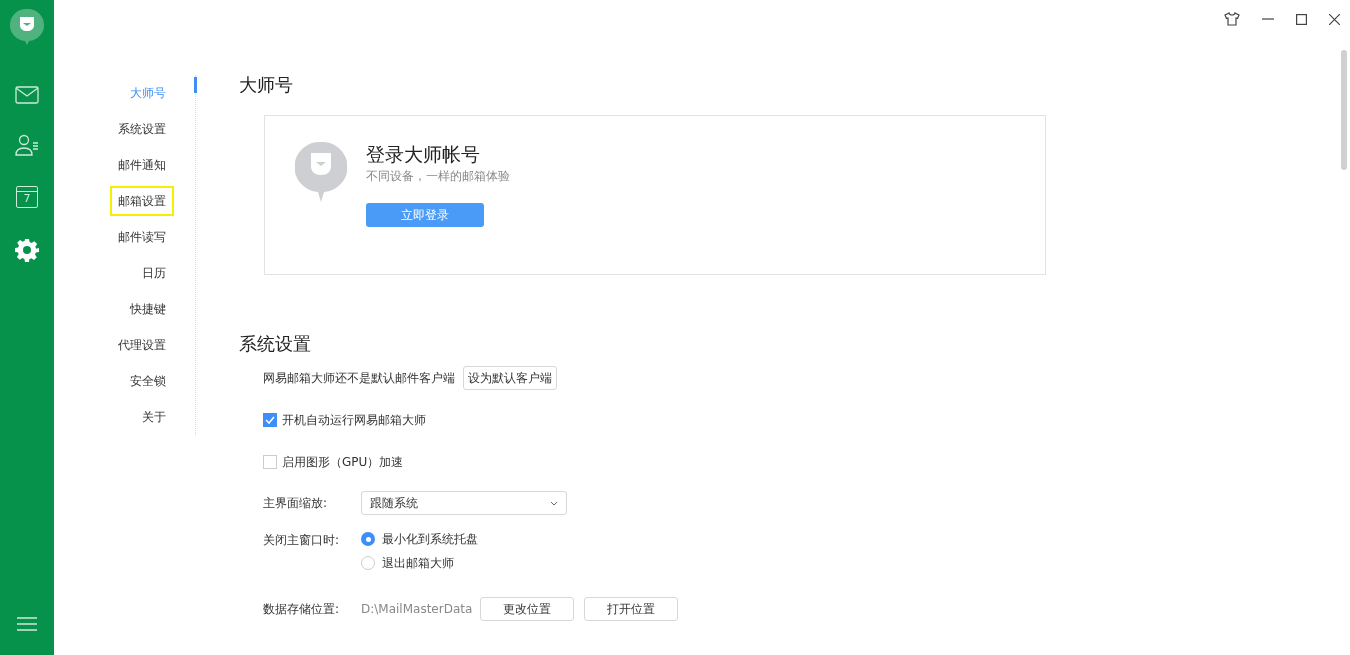  Describe the element at coordinates (1344, 110) in the screenshot. I see `scrollbar-thumb` at that location.